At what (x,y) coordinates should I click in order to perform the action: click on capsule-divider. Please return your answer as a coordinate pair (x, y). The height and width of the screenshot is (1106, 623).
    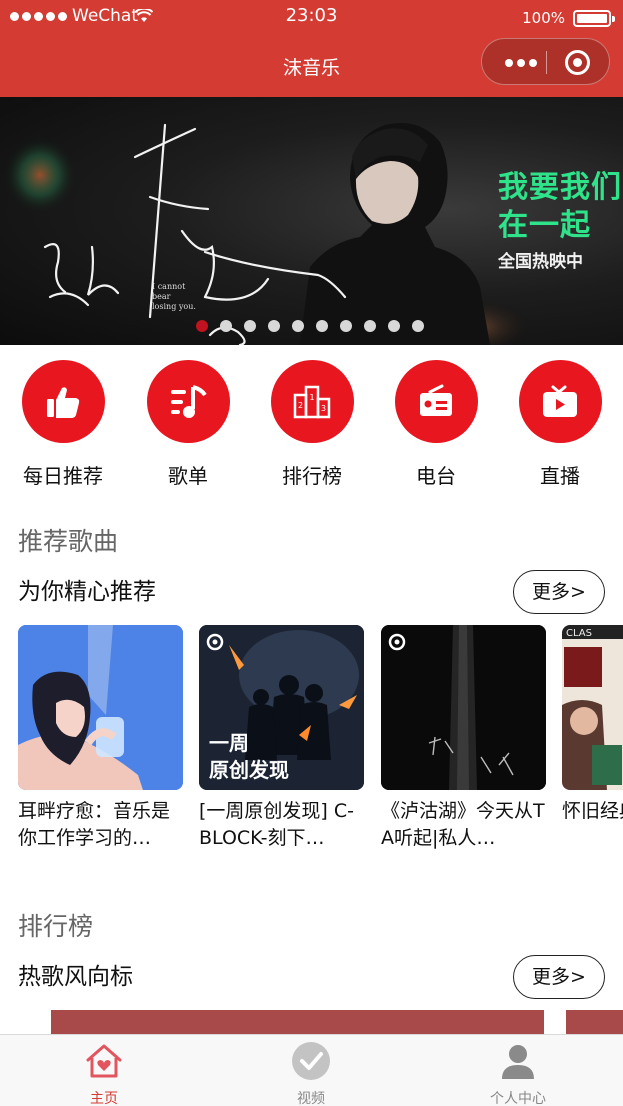
    Looking at the image, I should click on (546, 62).